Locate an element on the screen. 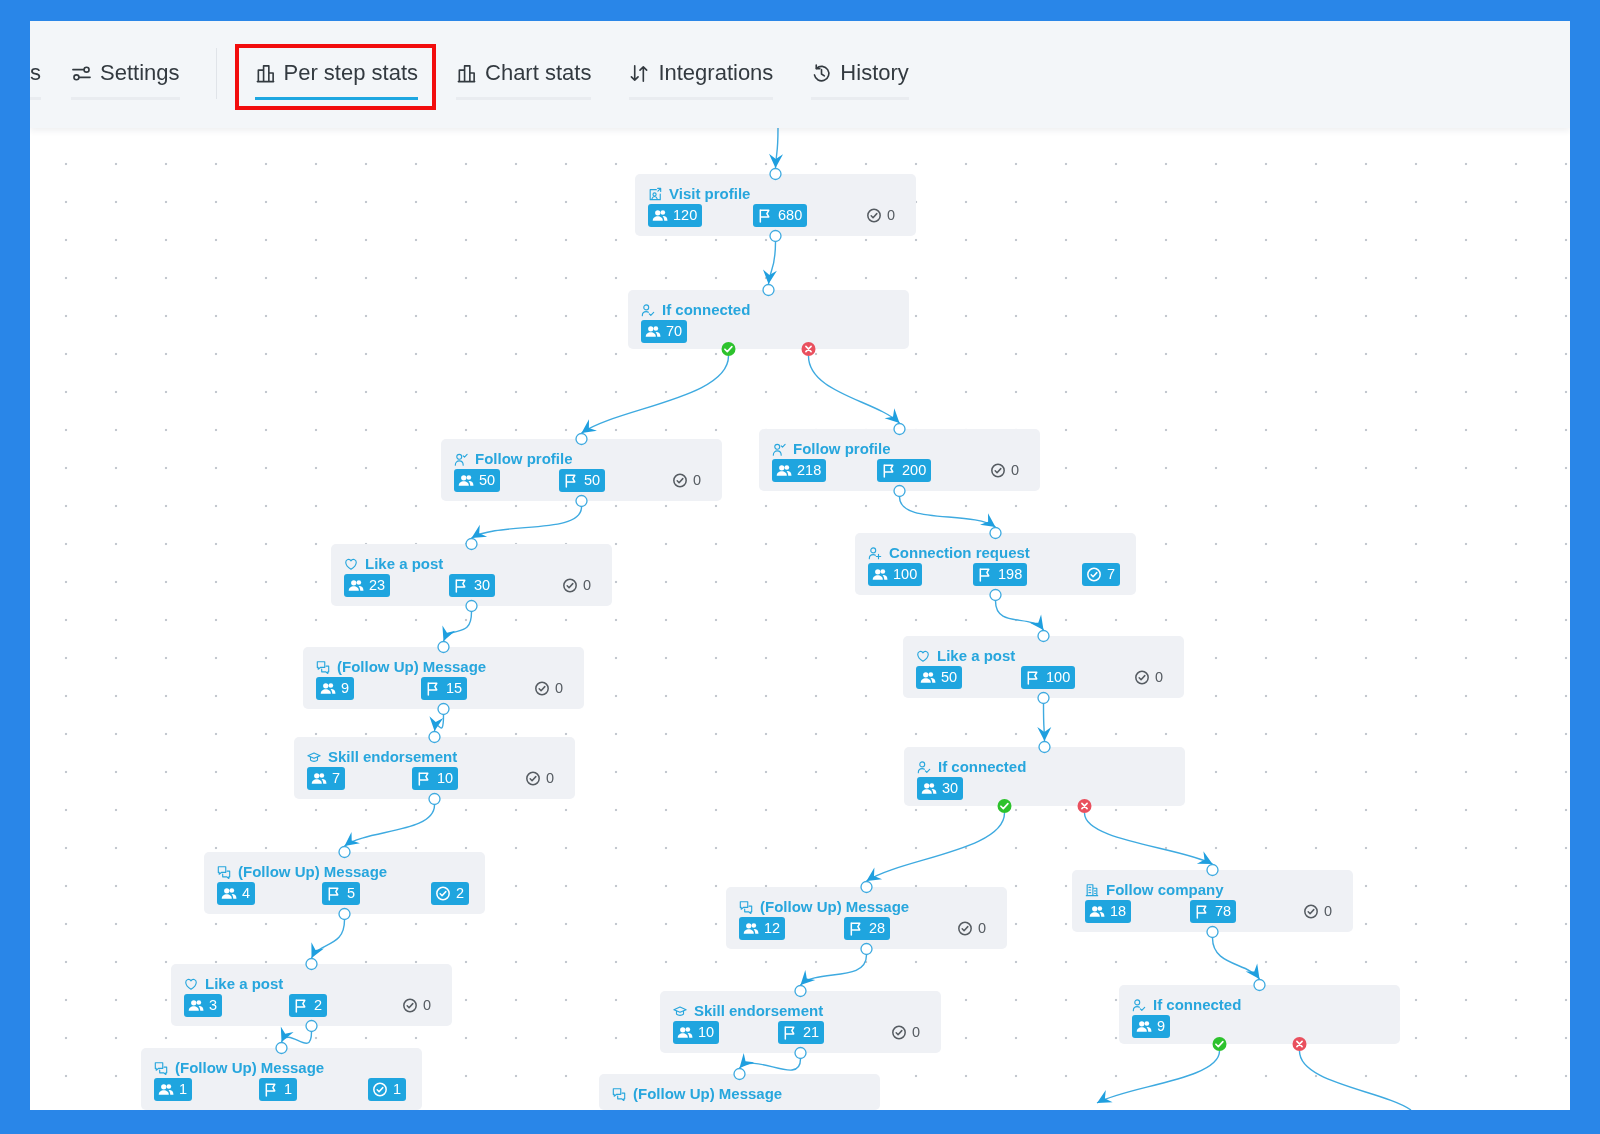 The image size is (1600, 1134). step-card: (Follow Up) Message 12 28 0 is located at coordinates (866, 918).